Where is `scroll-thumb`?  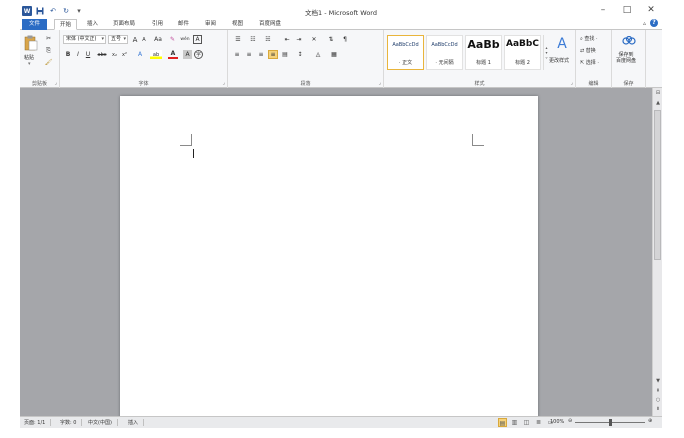
scroll-thumb is located at coordinates (657, 185).